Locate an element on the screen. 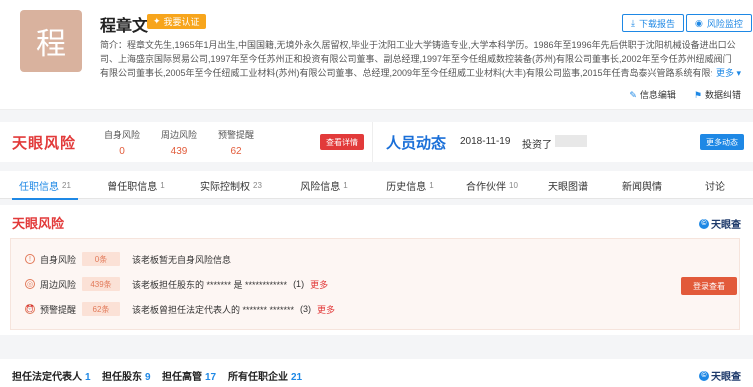 The height and width of the screenshot is (387, 753). tab-label: 担任股东 is located at coordinates (122, 377).